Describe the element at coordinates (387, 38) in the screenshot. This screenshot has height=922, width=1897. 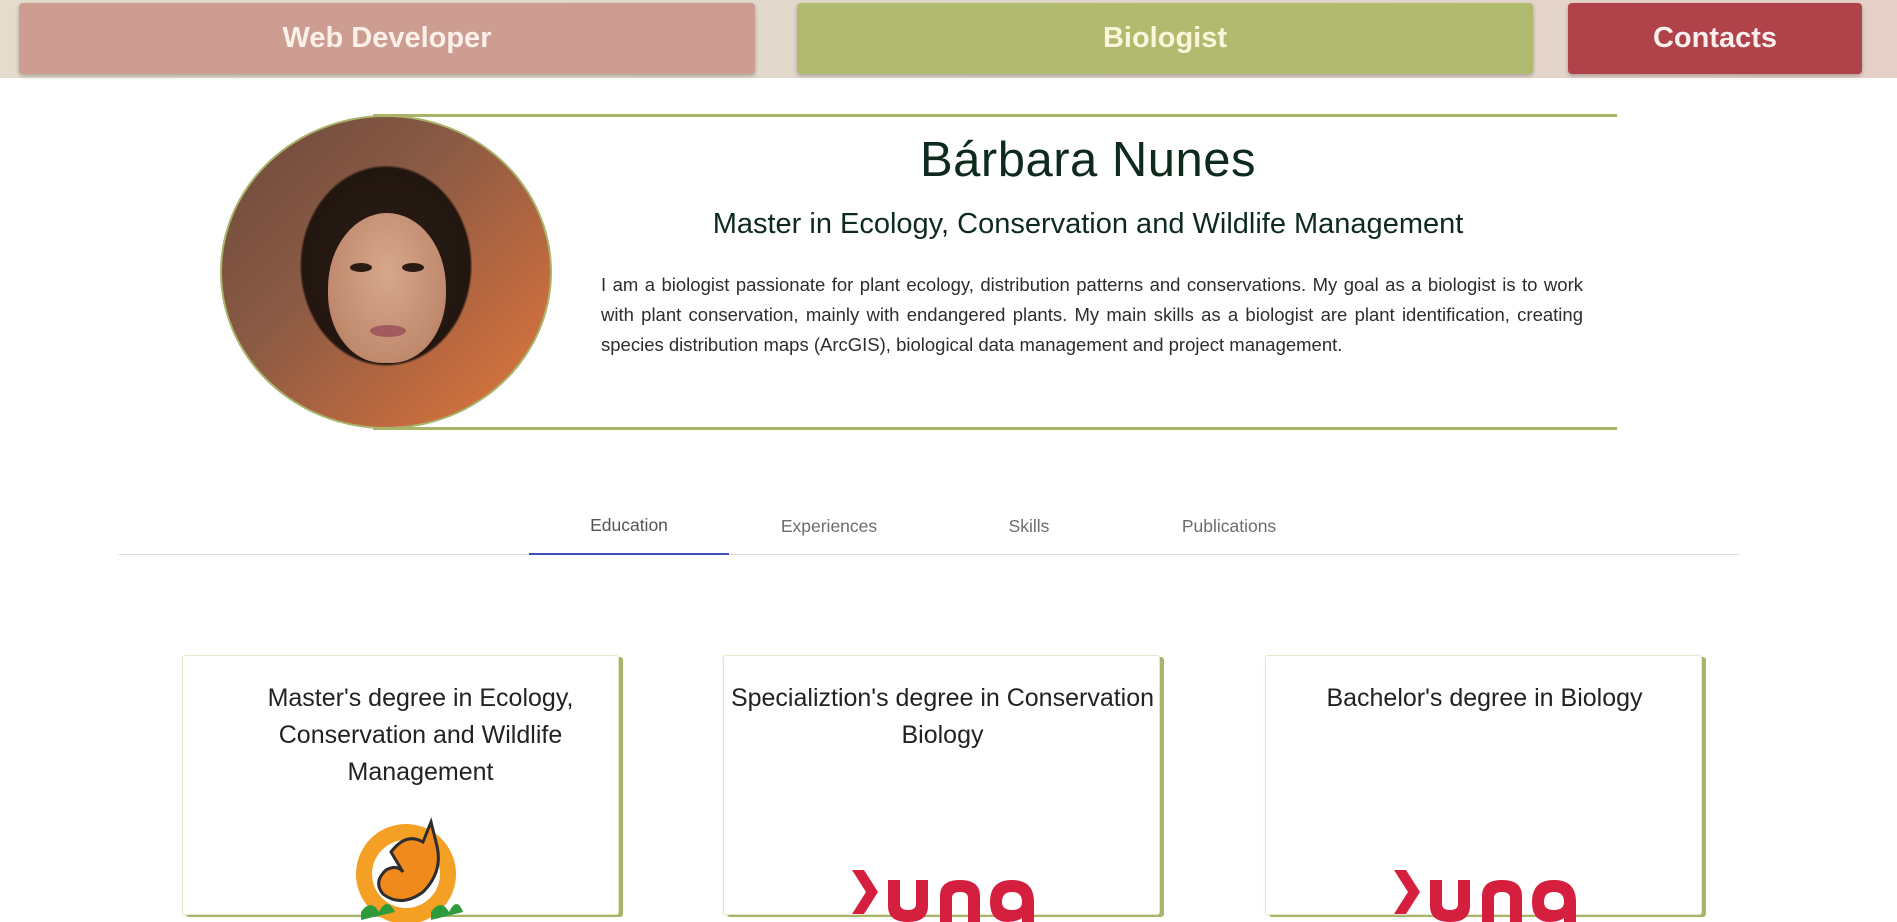
I see `web-developer-button: Web Developer` at that location.